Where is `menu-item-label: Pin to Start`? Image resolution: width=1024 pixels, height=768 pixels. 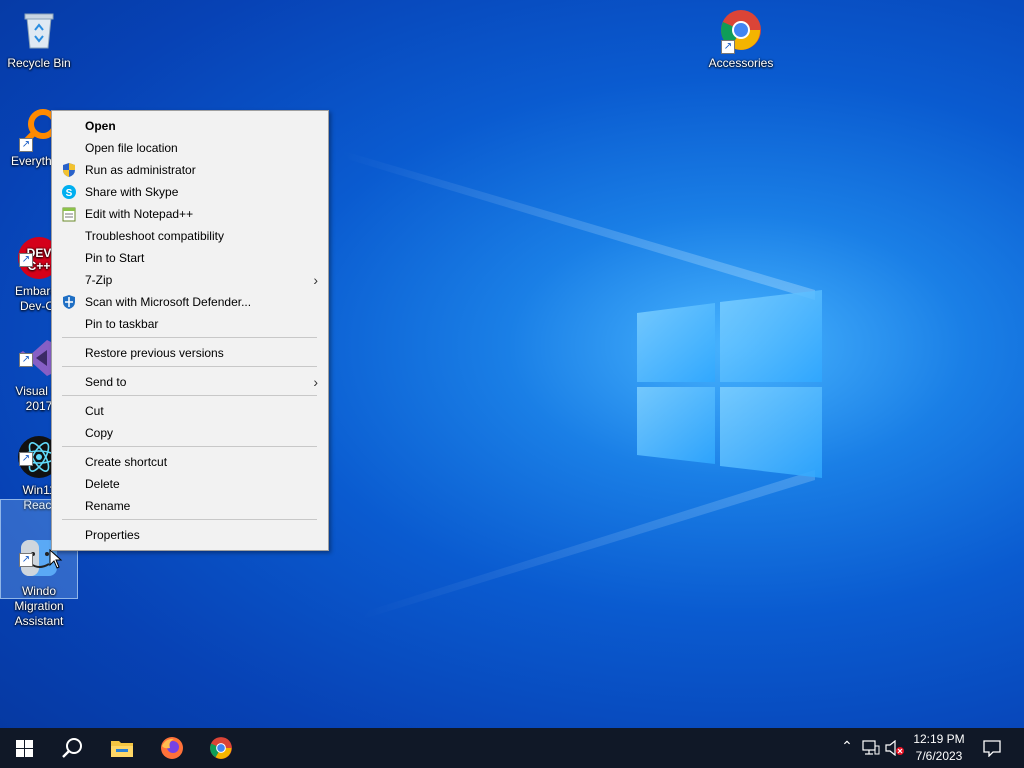
menu-item-label: Pin to Start is located at coordinates (115, 258).